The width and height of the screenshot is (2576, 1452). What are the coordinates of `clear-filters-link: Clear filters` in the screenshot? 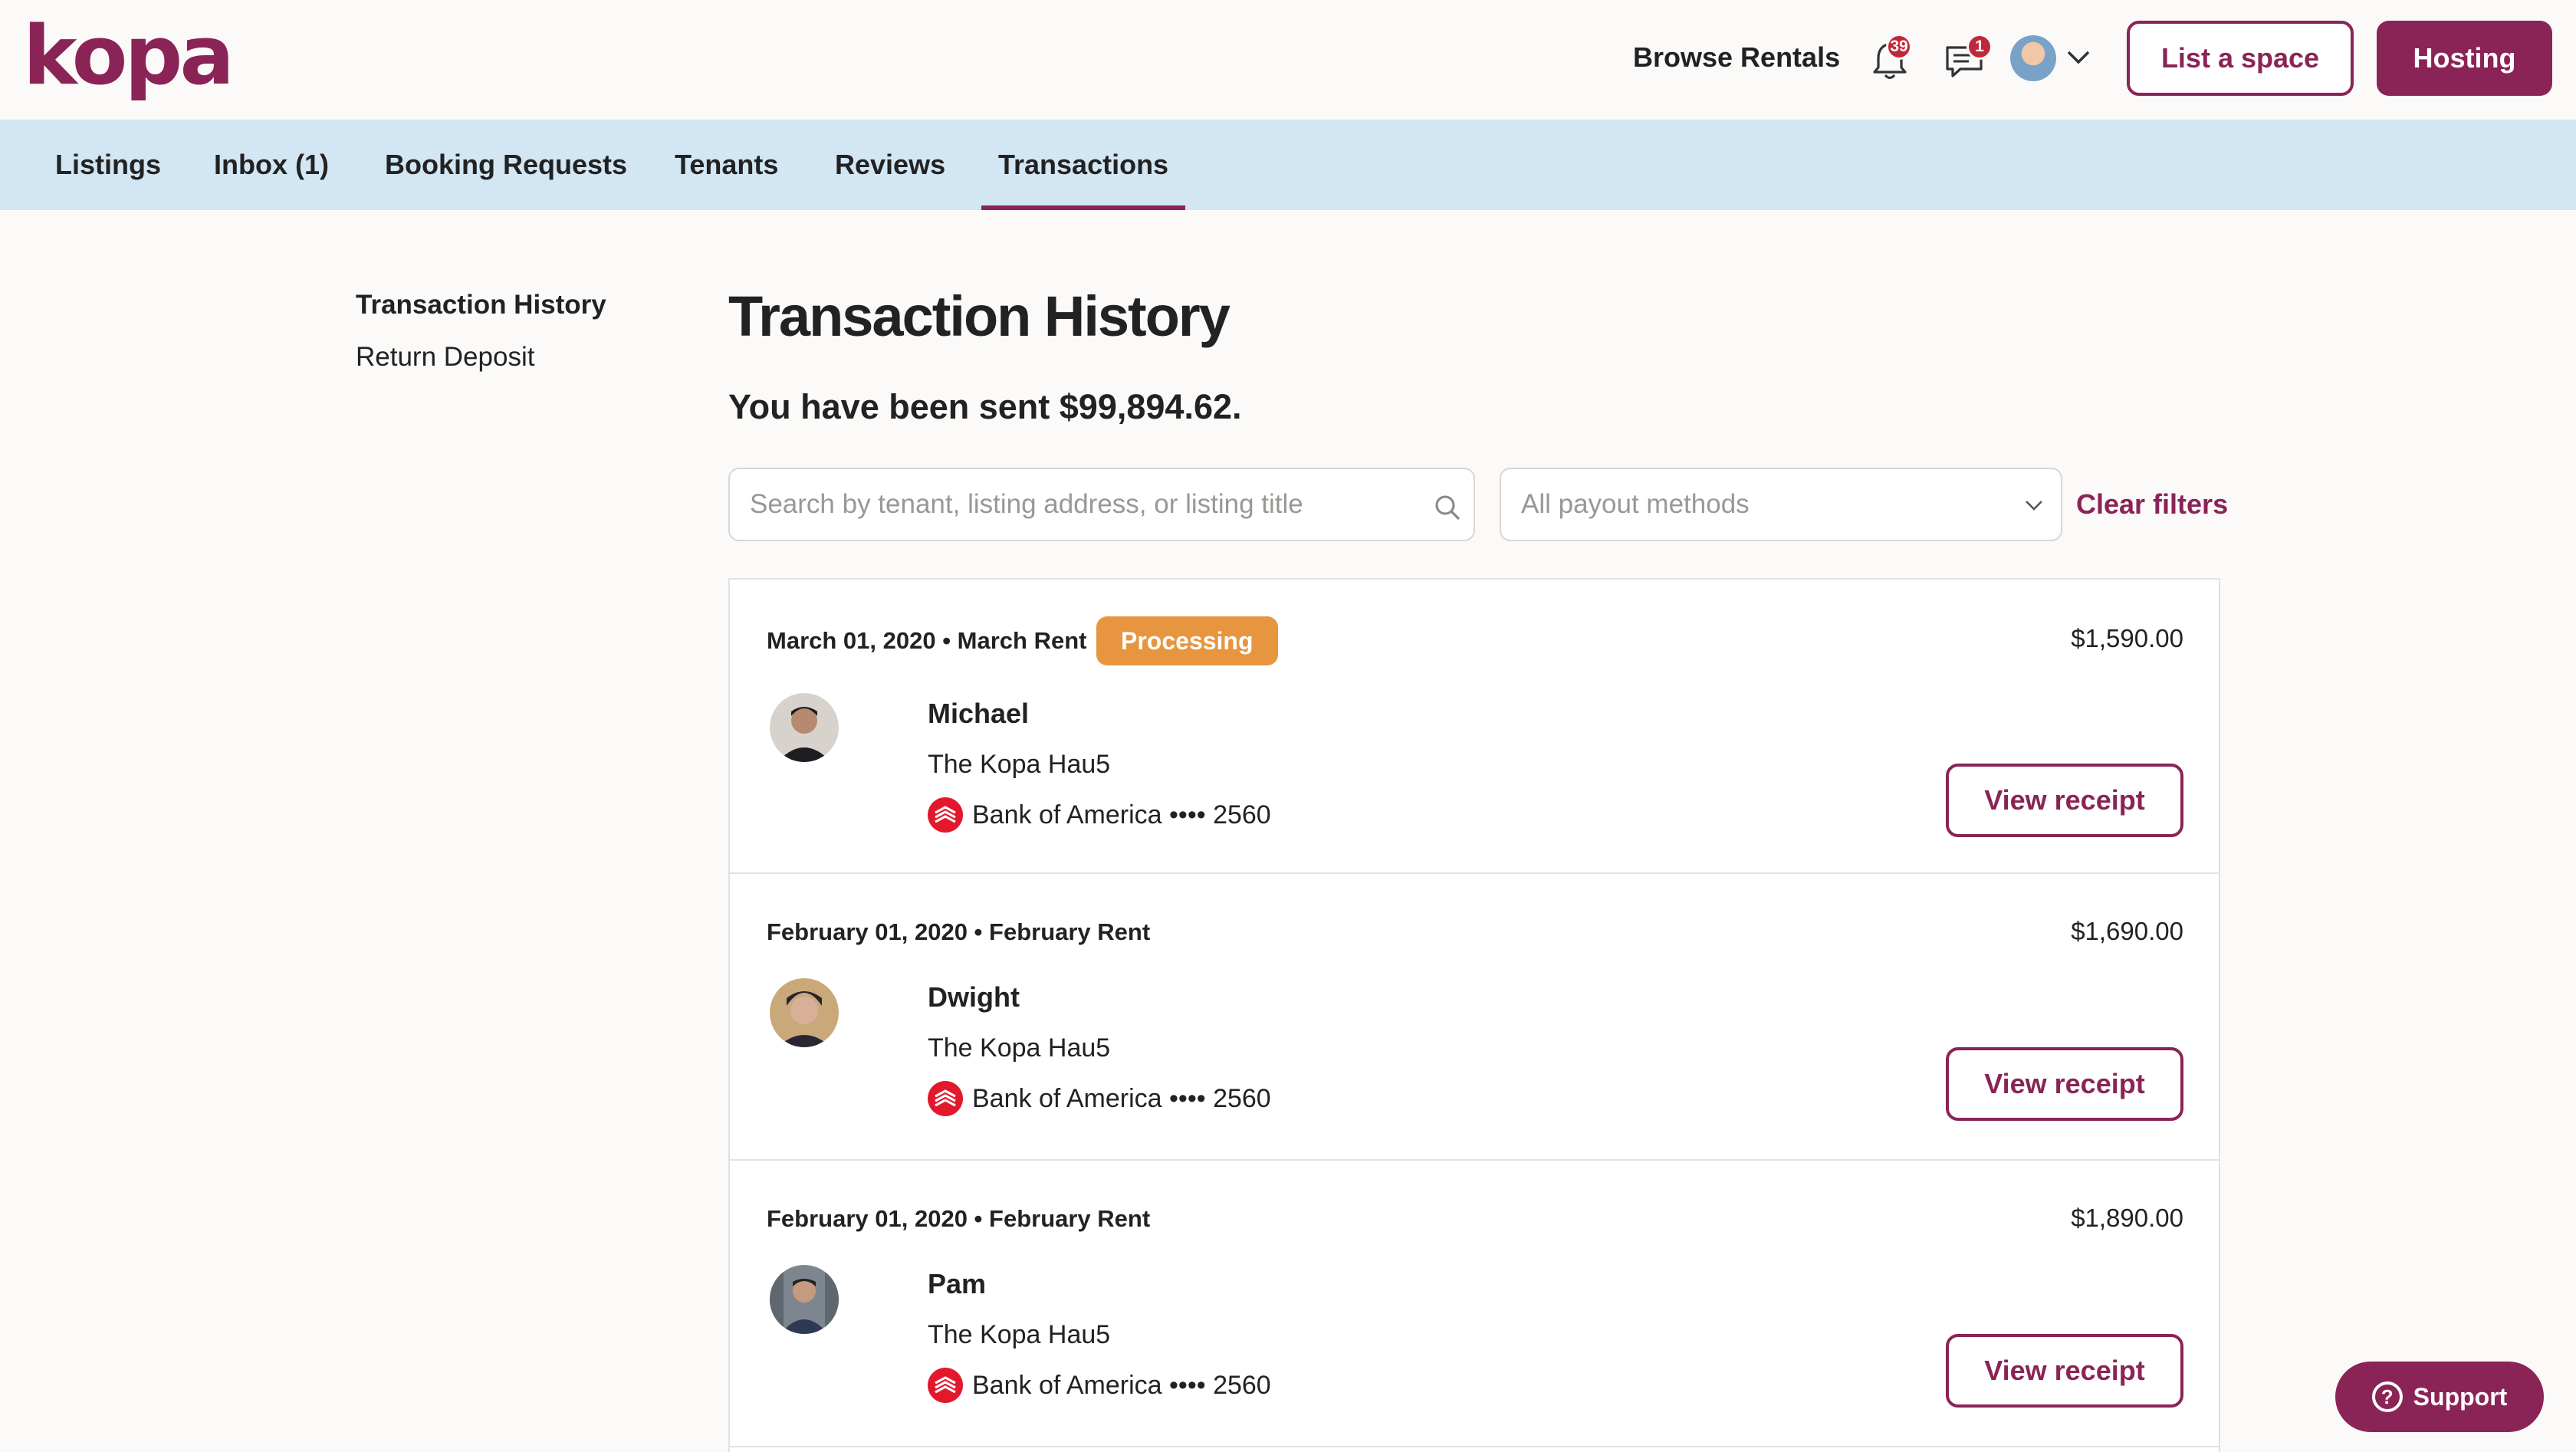 It's located at (2152, 504).